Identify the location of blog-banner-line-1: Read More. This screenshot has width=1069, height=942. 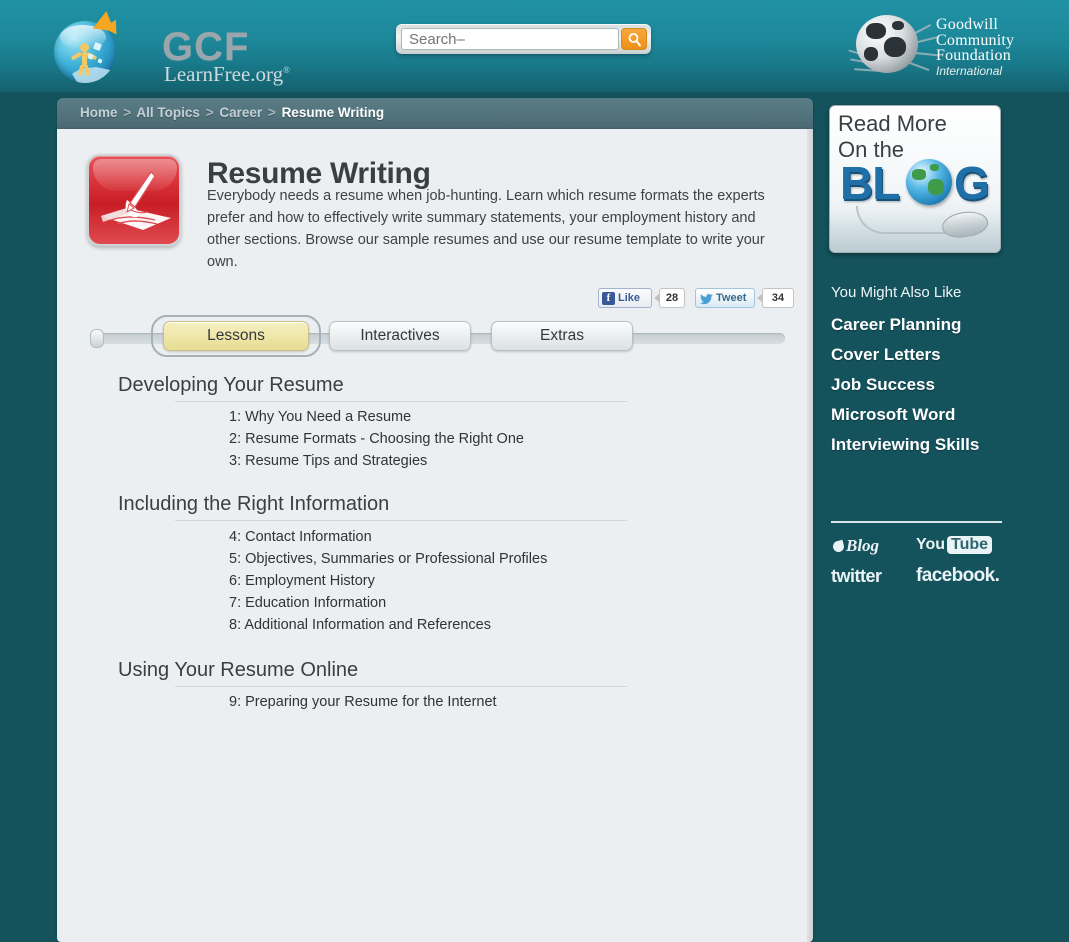
(892, 123).